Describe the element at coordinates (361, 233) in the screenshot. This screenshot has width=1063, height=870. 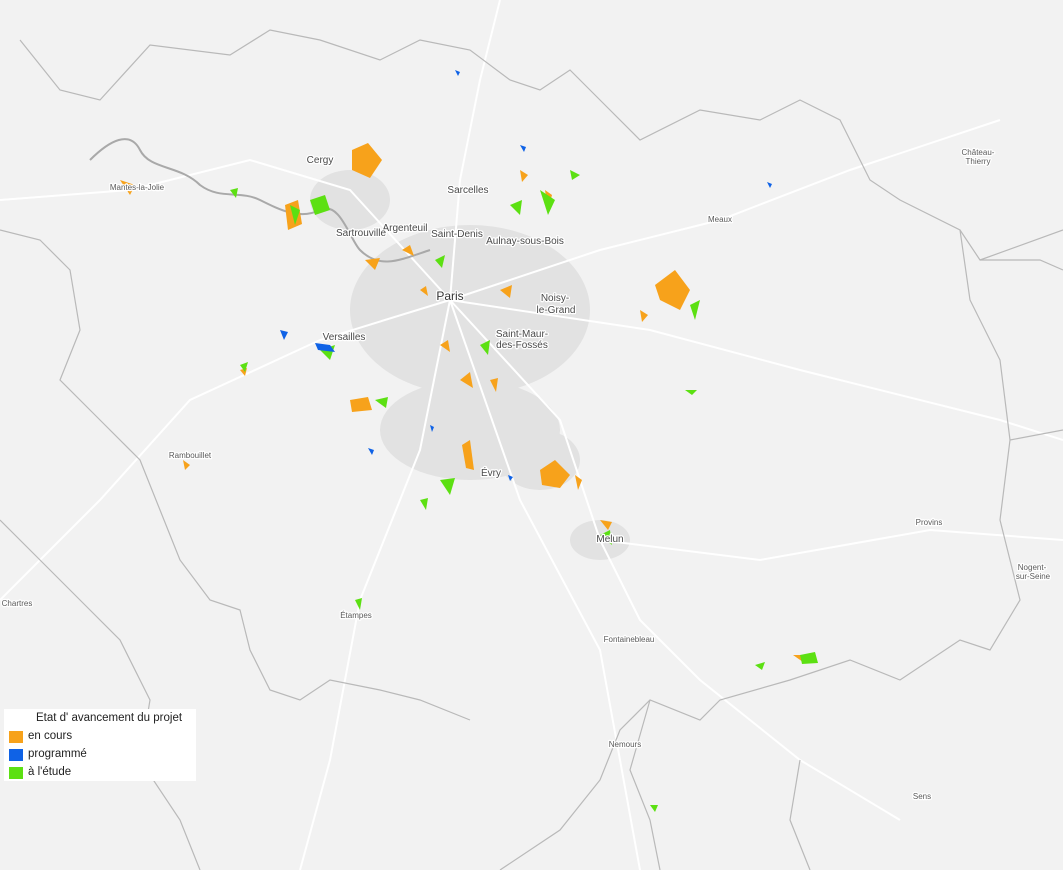
I see `city-label-sartrouville: Sartrouville` at that location.